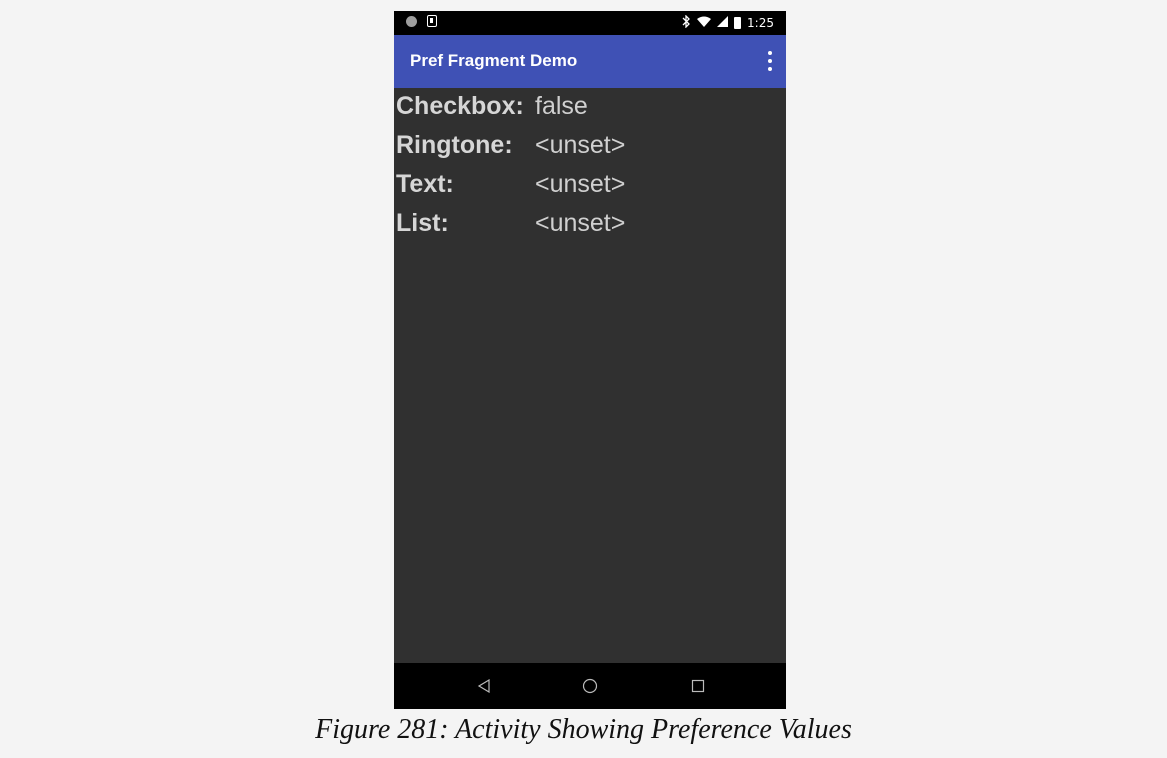 The image size is (1167, 758). I want to click on pref-label: List:, so click(422, 223).